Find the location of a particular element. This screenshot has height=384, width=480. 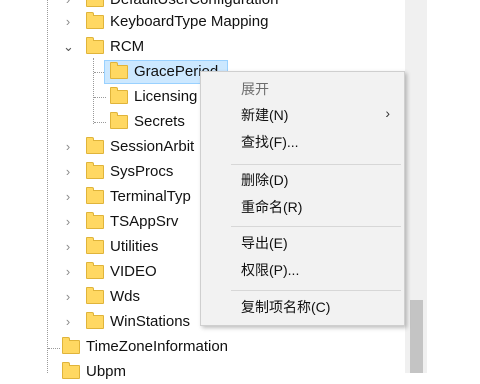

tree-node-label: KeyboardType Mapping is located at coordinates (189, 21).